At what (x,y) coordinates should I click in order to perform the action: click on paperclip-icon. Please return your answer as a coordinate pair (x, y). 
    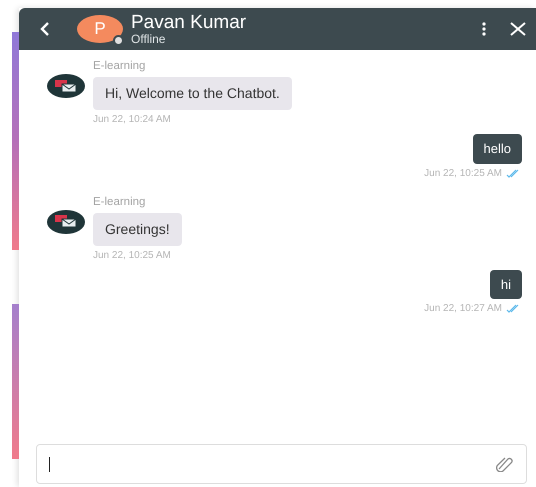
    Looking at the image, I should click on (505, 464).